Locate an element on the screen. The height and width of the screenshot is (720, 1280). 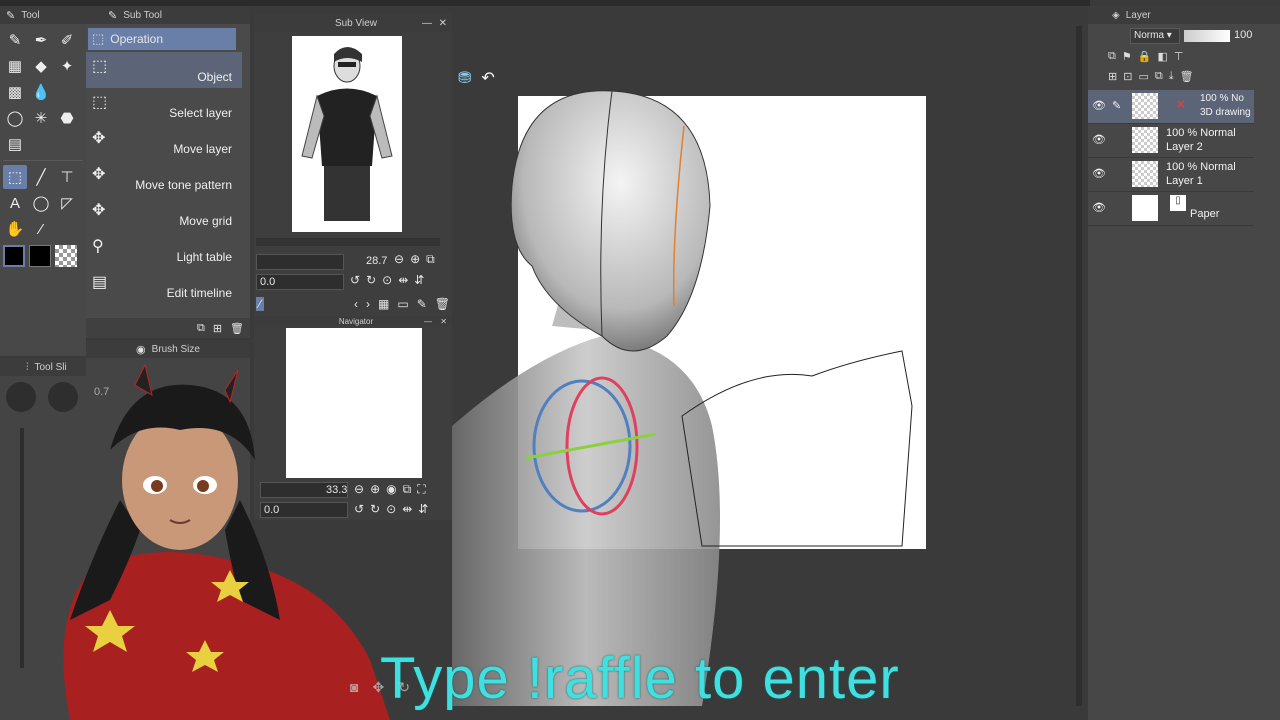
frame-icon: ◸ is located at coordinates (67, 203).